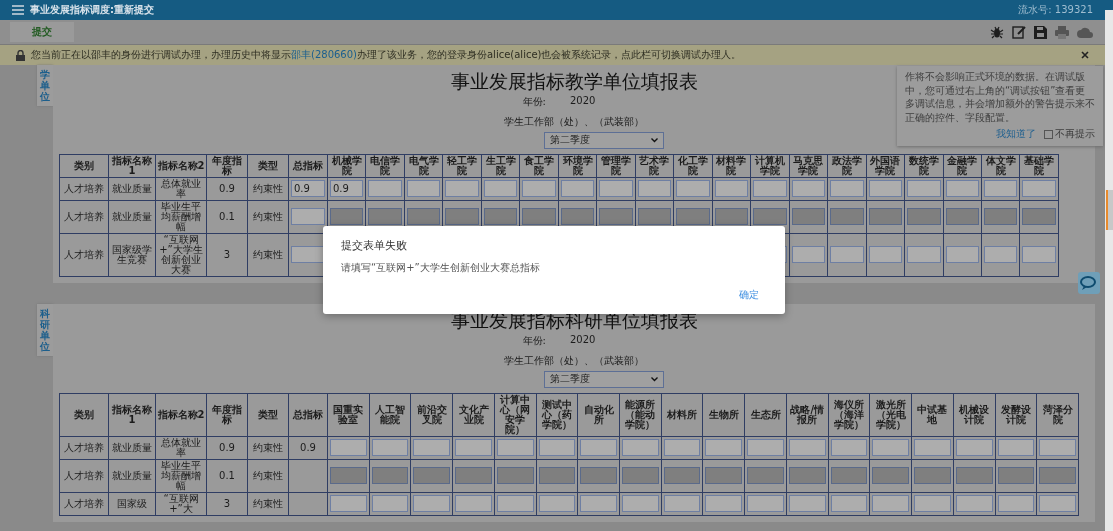  I want to click on column-header: 环境学院, so click(577, 166).